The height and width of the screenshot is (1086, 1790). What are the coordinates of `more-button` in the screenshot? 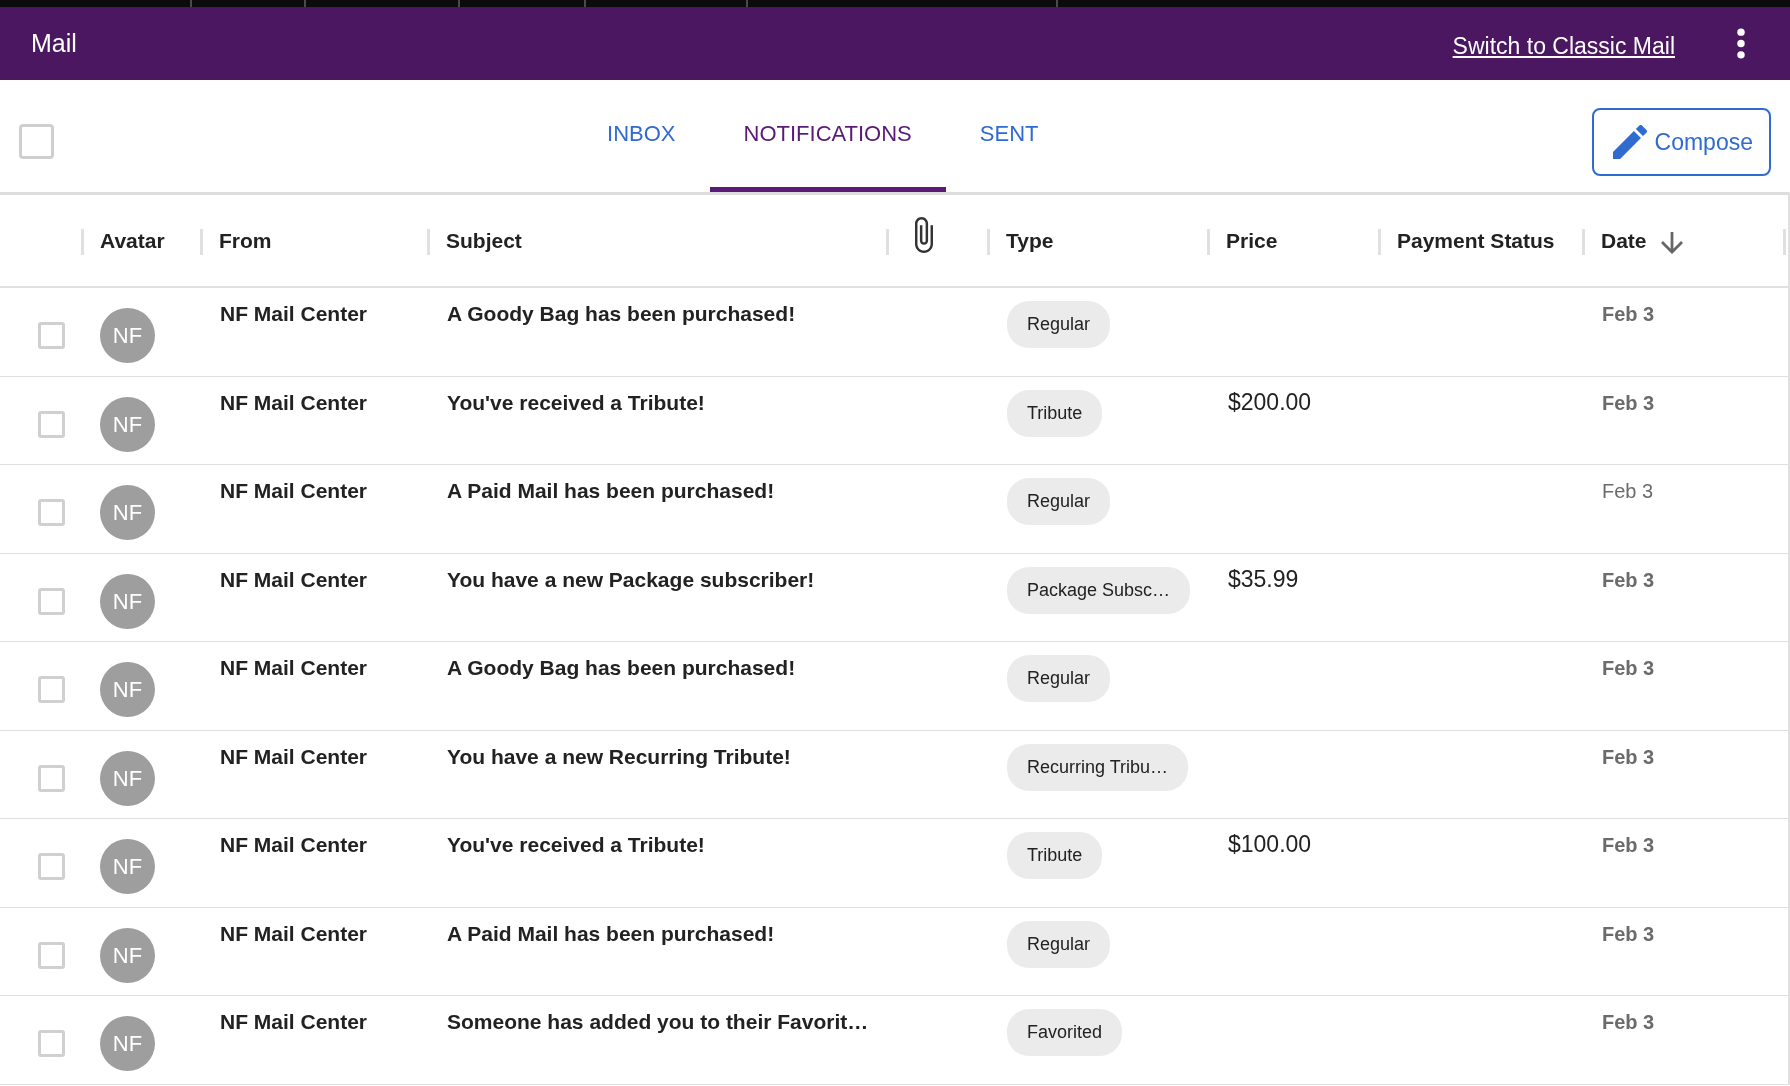 It's located at (1741, 43).